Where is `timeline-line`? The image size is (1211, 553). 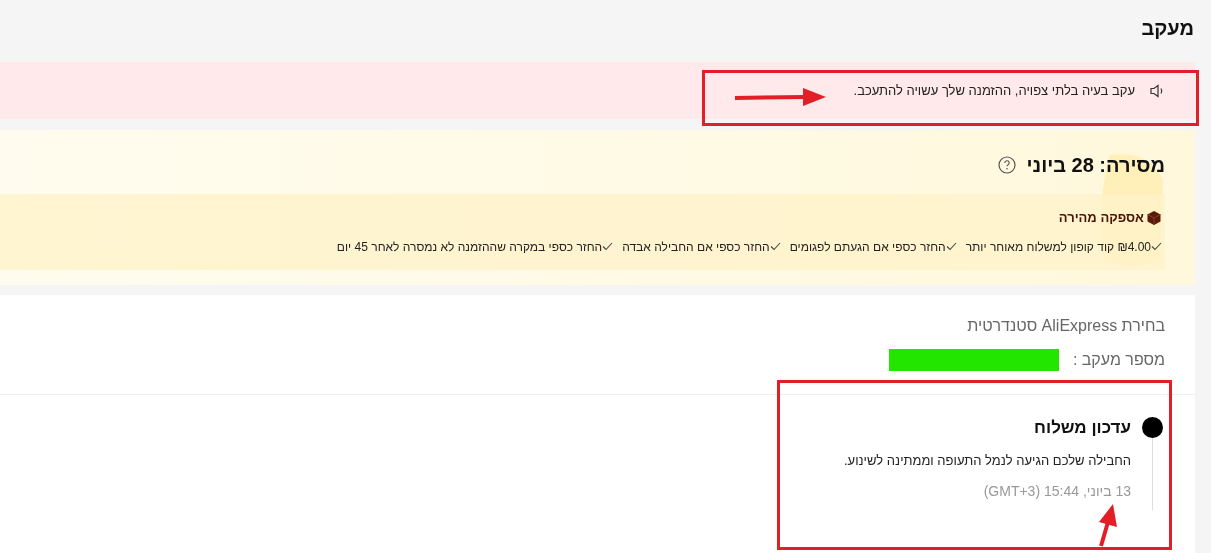
timeline-line is located at coordinates (1152, 474).